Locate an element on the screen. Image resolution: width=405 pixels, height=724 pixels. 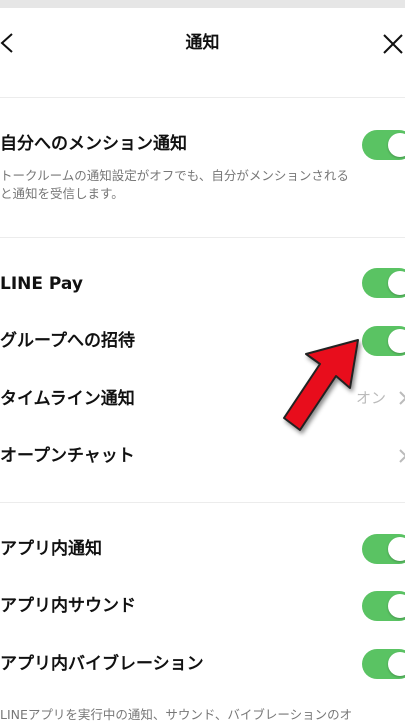
in-app-vibration-toggle is located at coordinates (383, 664).